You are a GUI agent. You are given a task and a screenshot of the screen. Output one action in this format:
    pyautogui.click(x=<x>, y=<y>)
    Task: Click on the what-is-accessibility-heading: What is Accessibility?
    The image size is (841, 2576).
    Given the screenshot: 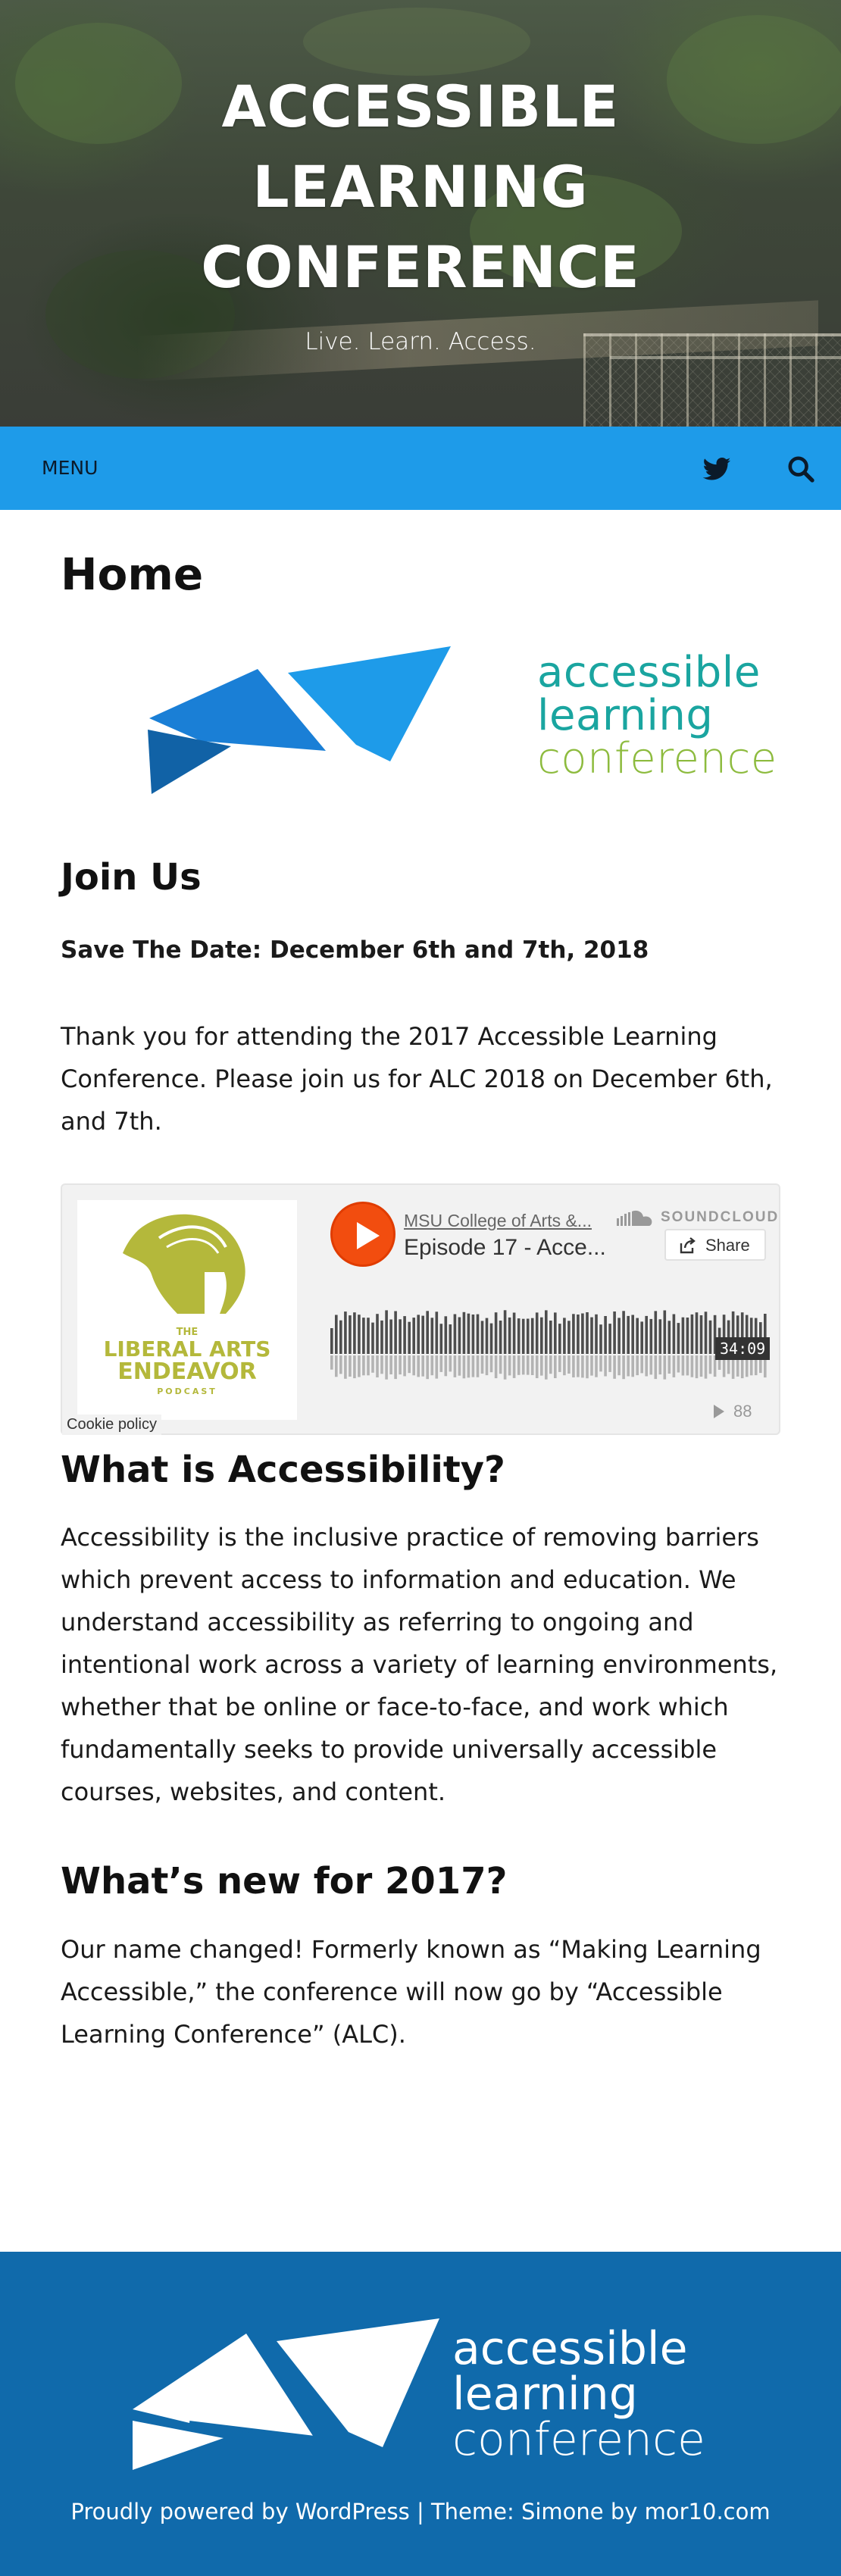 What is the action you would take?
    pyautogui.click(x=283, y=1470)
    